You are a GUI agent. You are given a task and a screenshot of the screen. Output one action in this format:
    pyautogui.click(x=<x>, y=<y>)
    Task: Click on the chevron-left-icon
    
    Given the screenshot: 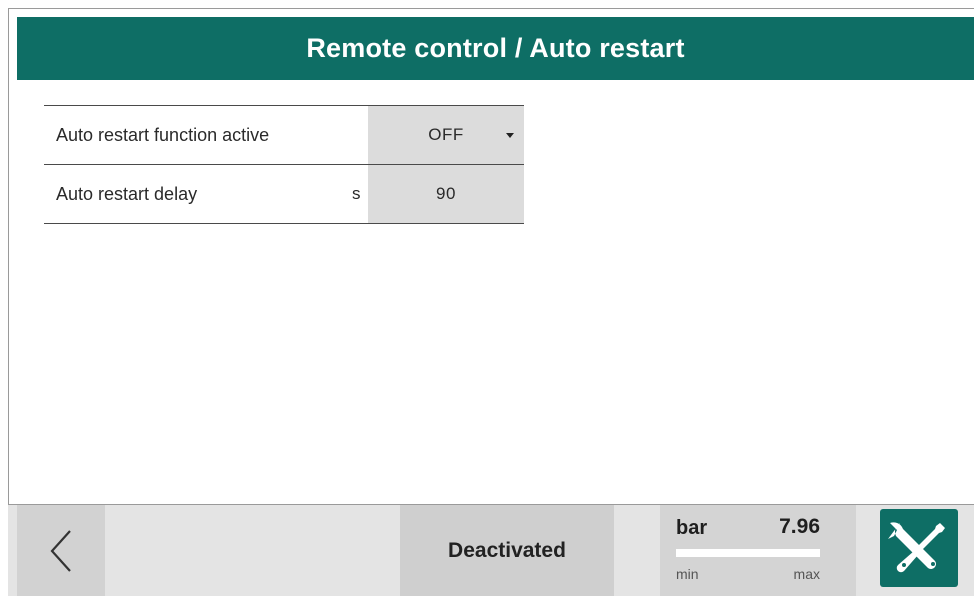 What is the action you would take?
    pyautogui.click(x=60, y=550)
    